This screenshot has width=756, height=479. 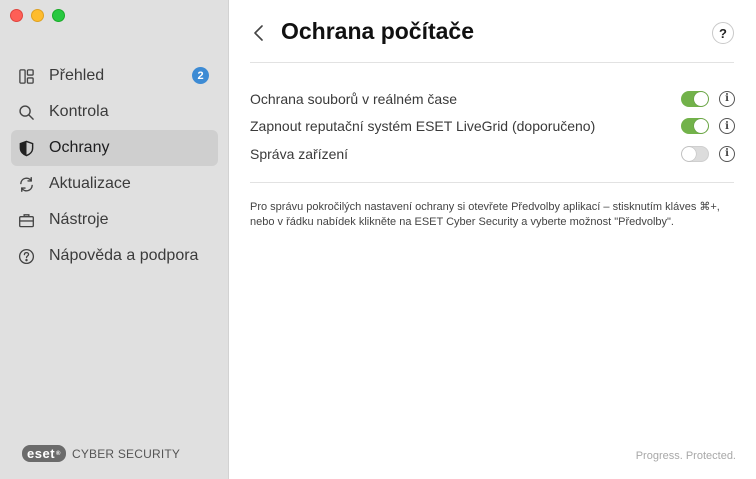 I want to click on zoom-window-button, so click(x=58, y=15).